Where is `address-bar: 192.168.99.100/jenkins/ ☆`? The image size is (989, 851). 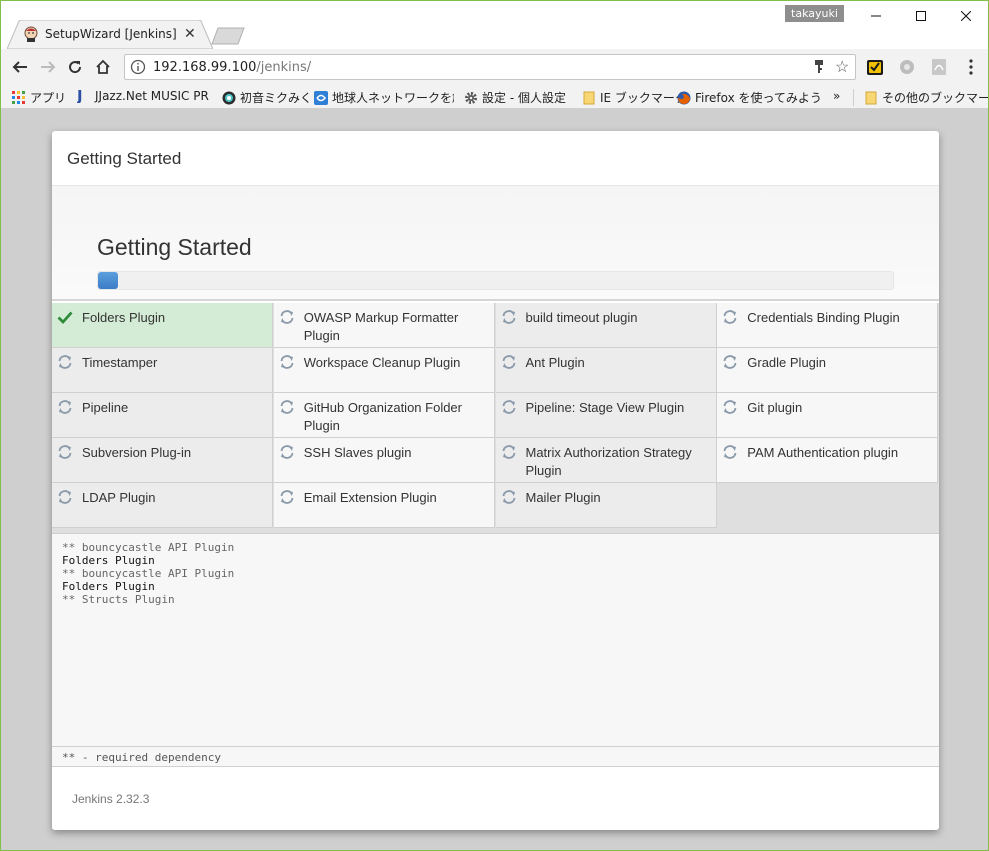
address-bar: 192.168.99.100/jenkins/ ☆ is located at coordinates (490, 67).